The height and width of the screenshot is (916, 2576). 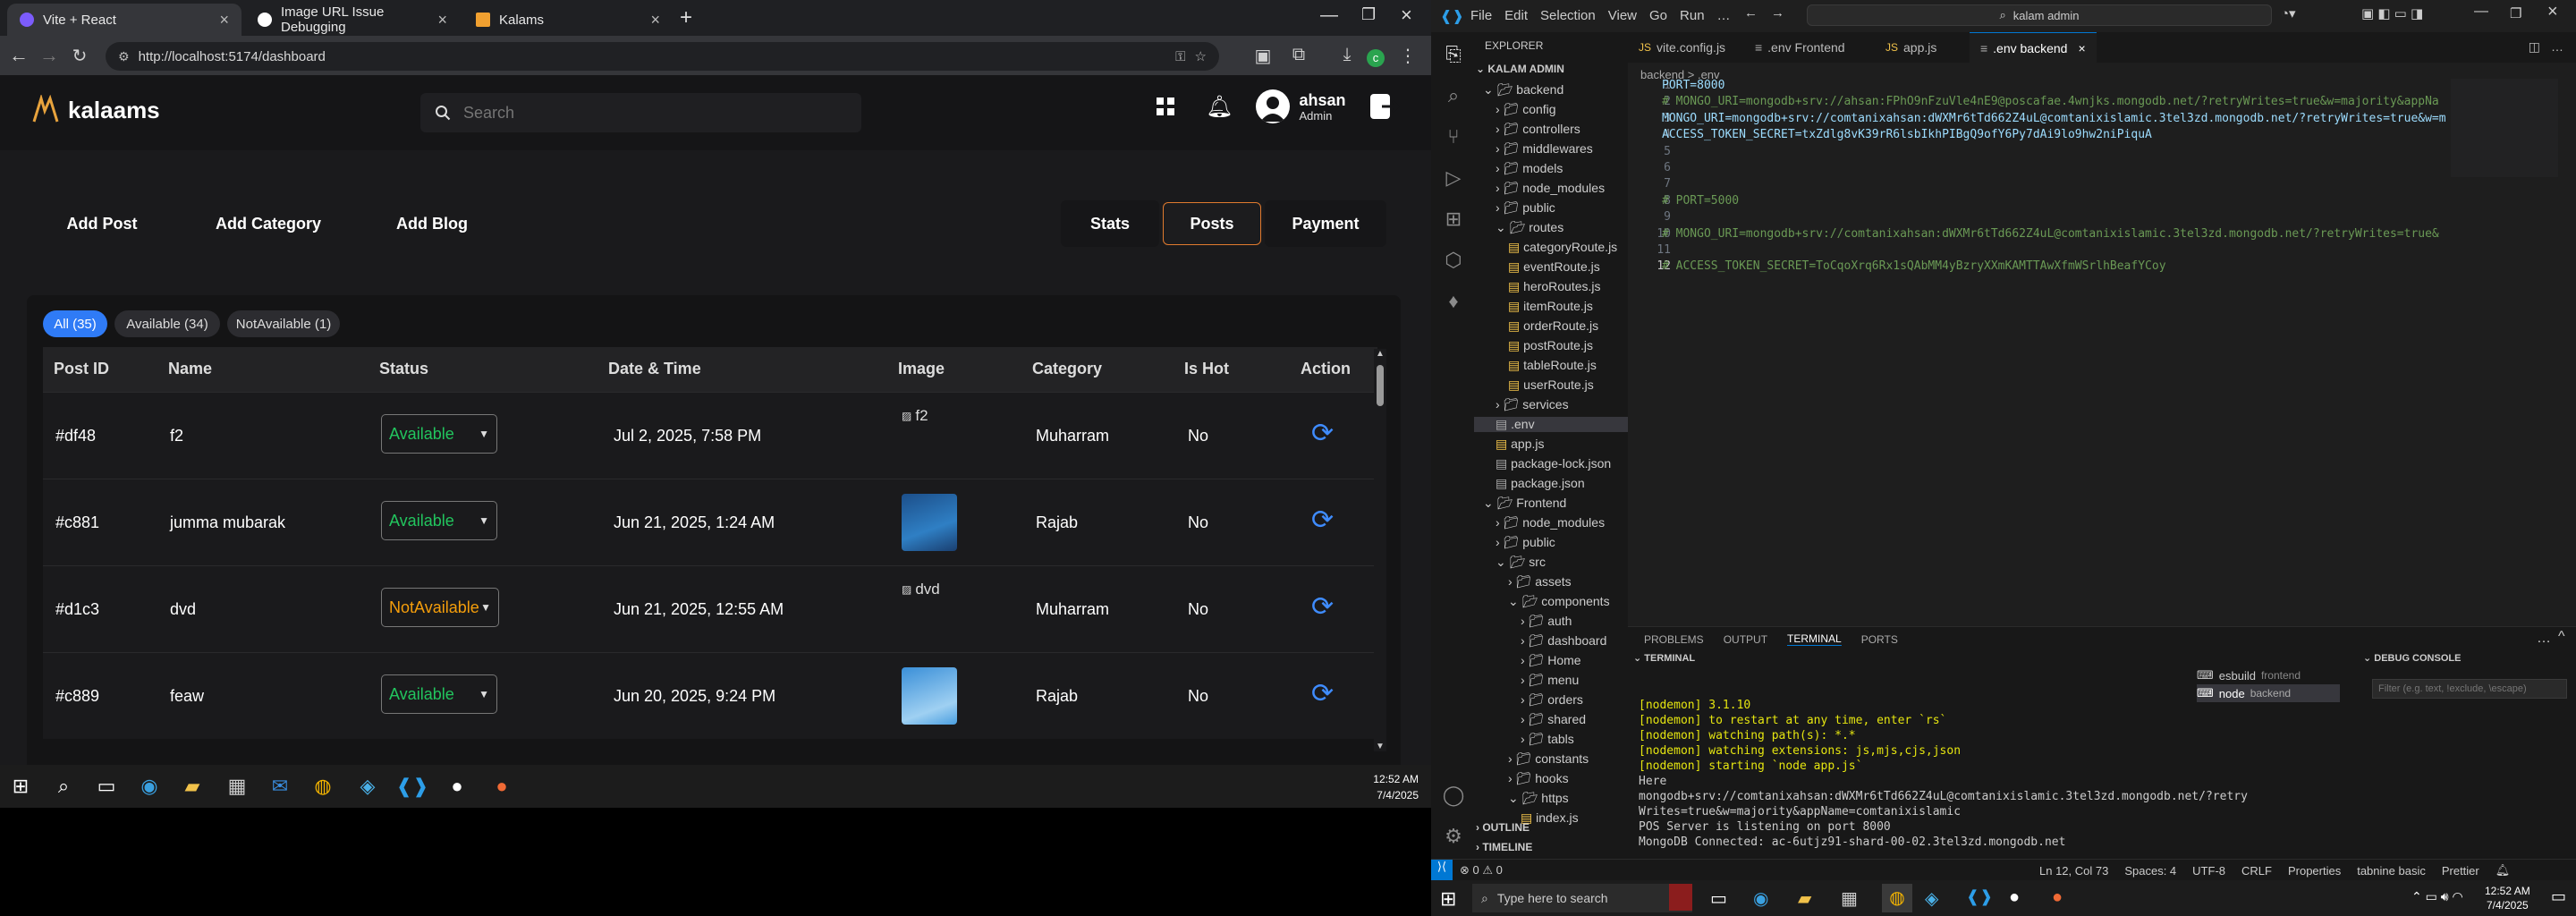 I want to click on tree-item: ⌄ 📂︎ components, so click(x=1559, y=601).